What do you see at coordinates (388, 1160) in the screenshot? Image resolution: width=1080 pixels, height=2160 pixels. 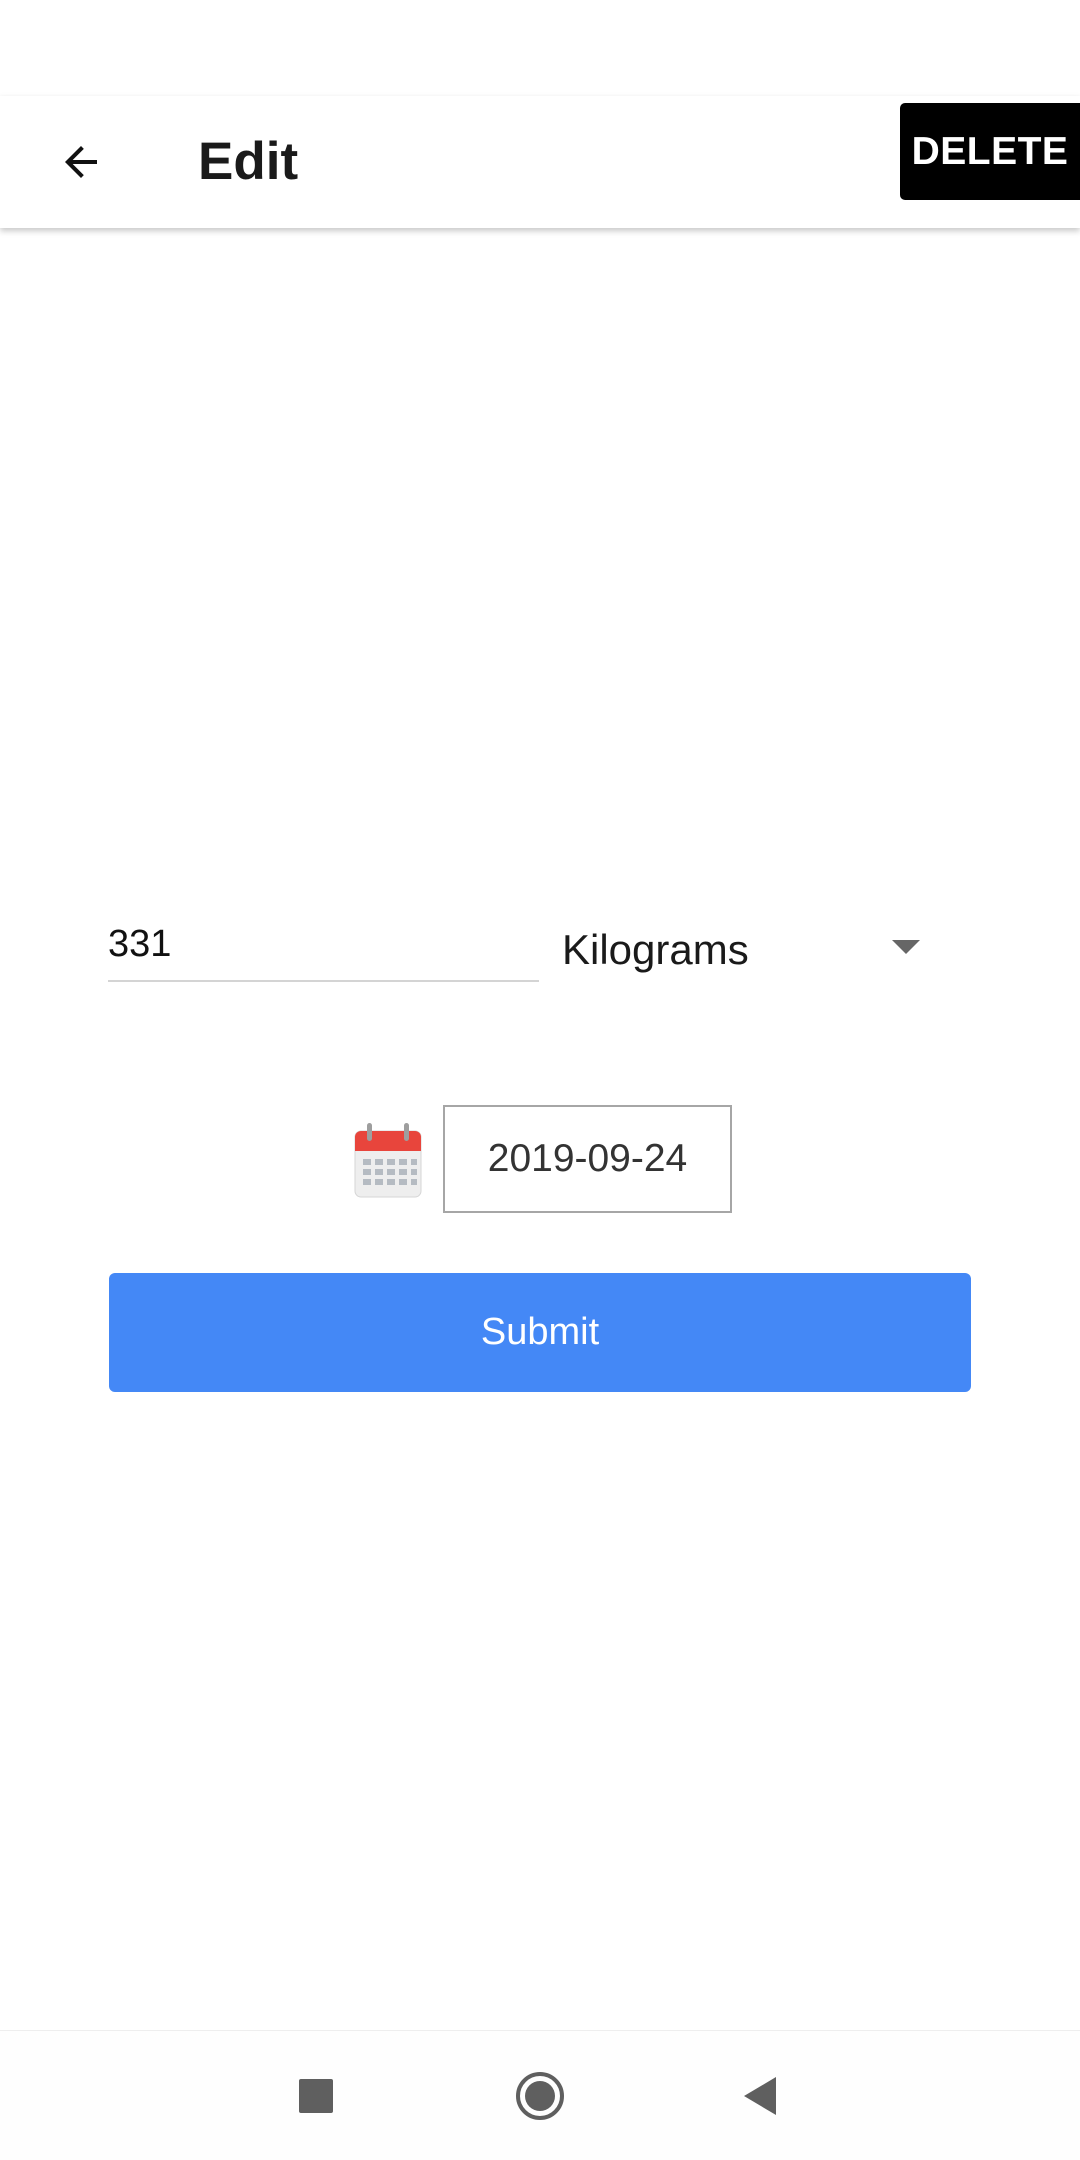 I see `calendar-icon` at bounding box center [388, 1160].